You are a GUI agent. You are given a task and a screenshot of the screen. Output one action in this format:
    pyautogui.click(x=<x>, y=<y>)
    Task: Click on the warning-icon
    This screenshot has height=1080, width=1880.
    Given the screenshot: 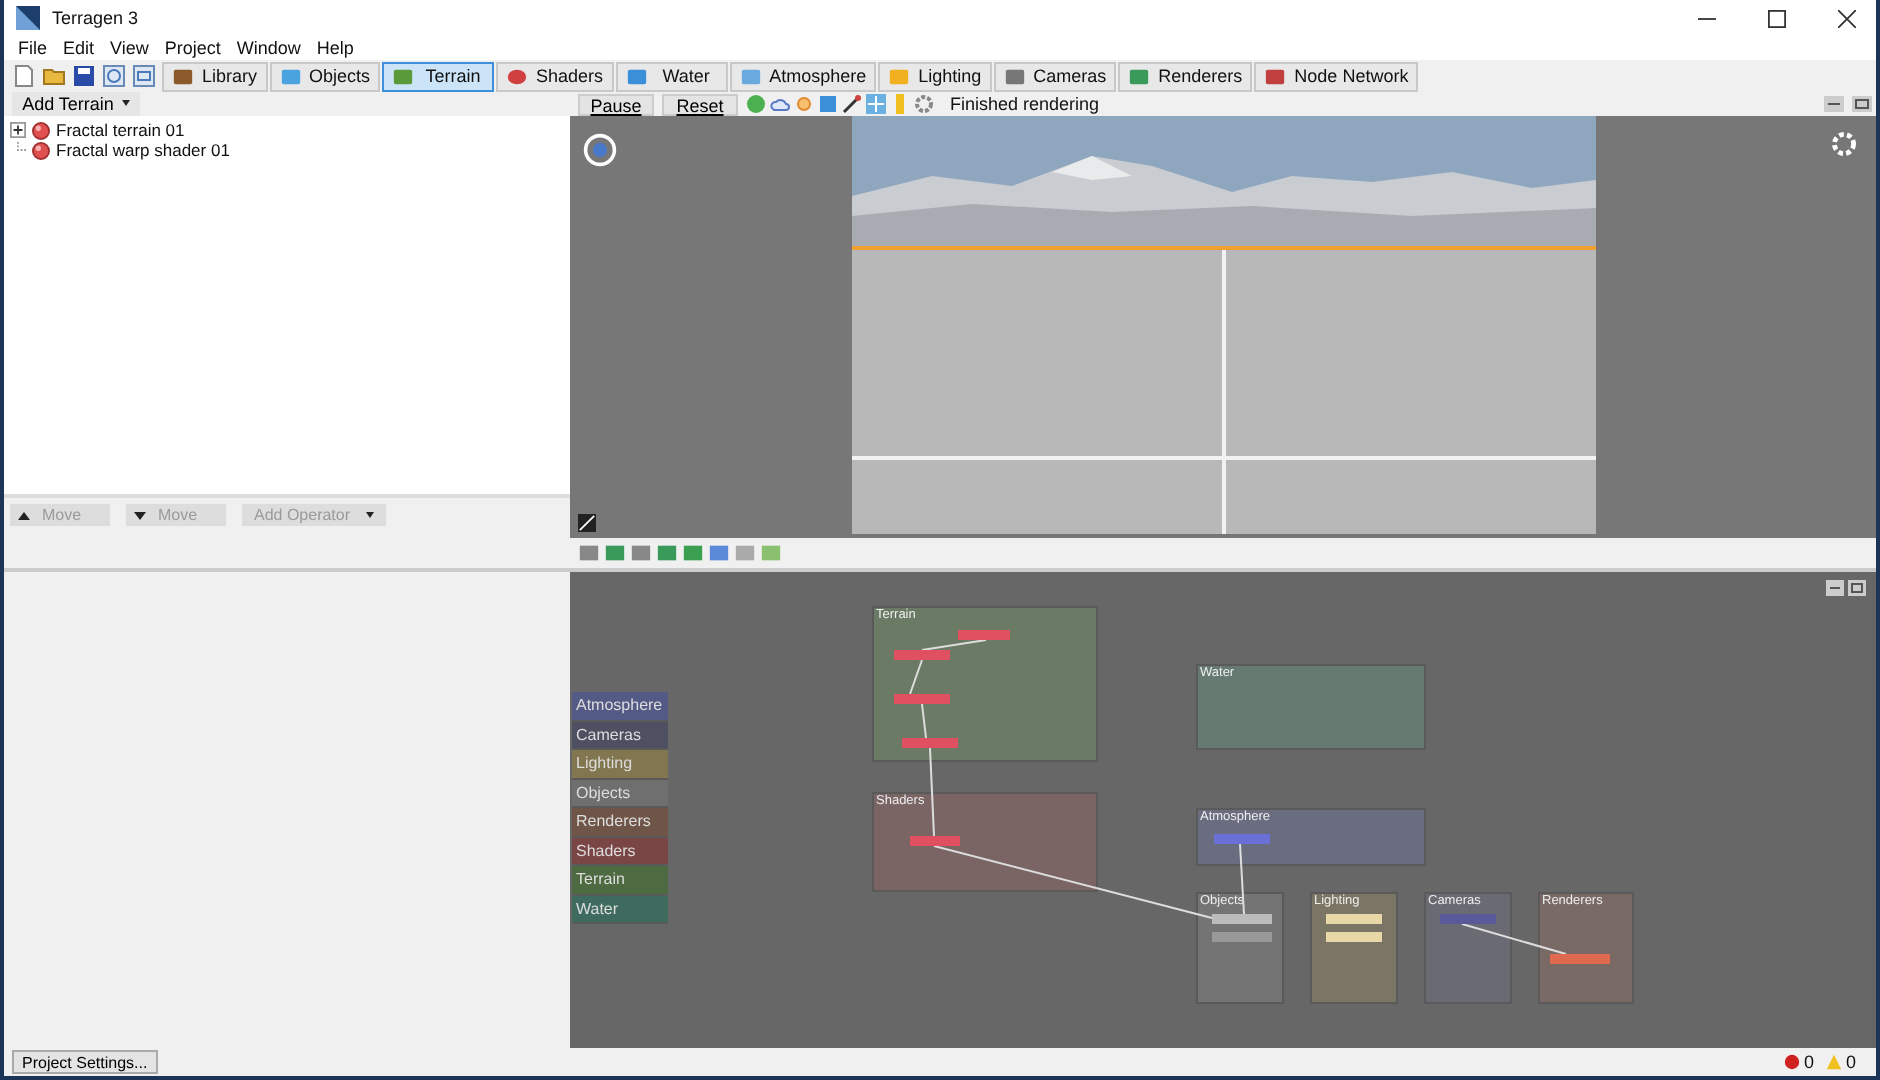 What is the action you would take?
    pyautogui.click(x=1833, y=1062)
    